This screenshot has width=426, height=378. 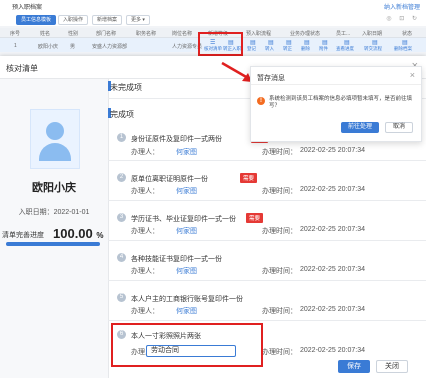 What do you see at coordinates (54, 188) in the screenshot?
I see `employee-name: 欧阳小庆` at bounding box center [54, 188].